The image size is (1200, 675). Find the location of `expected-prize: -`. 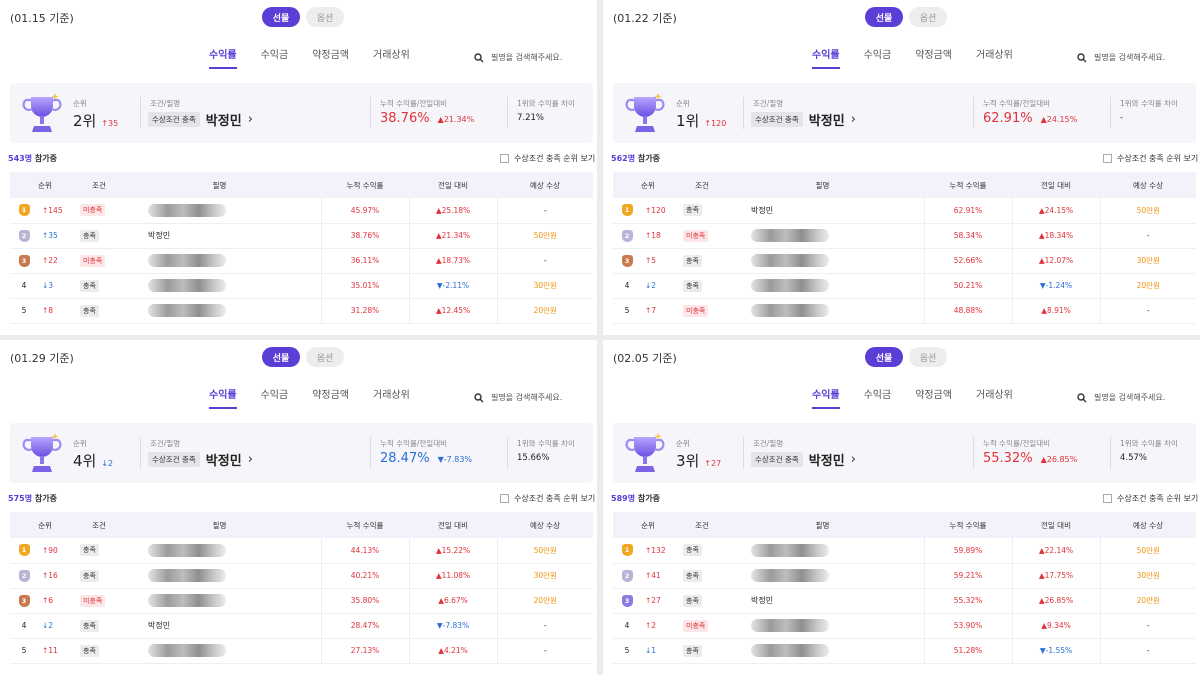

expected-prize: - is located at coordinates (544, 626).